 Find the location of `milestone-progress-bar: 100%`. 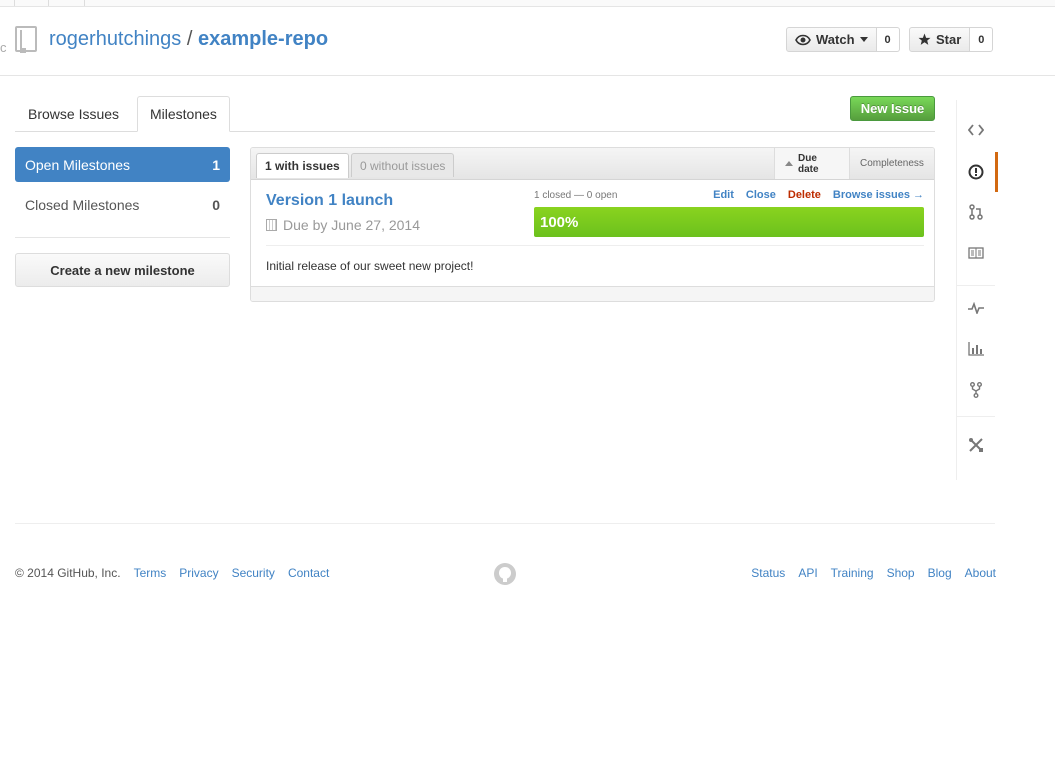

milestone-progress-bar: 100% is located at coordinates (729, 222).